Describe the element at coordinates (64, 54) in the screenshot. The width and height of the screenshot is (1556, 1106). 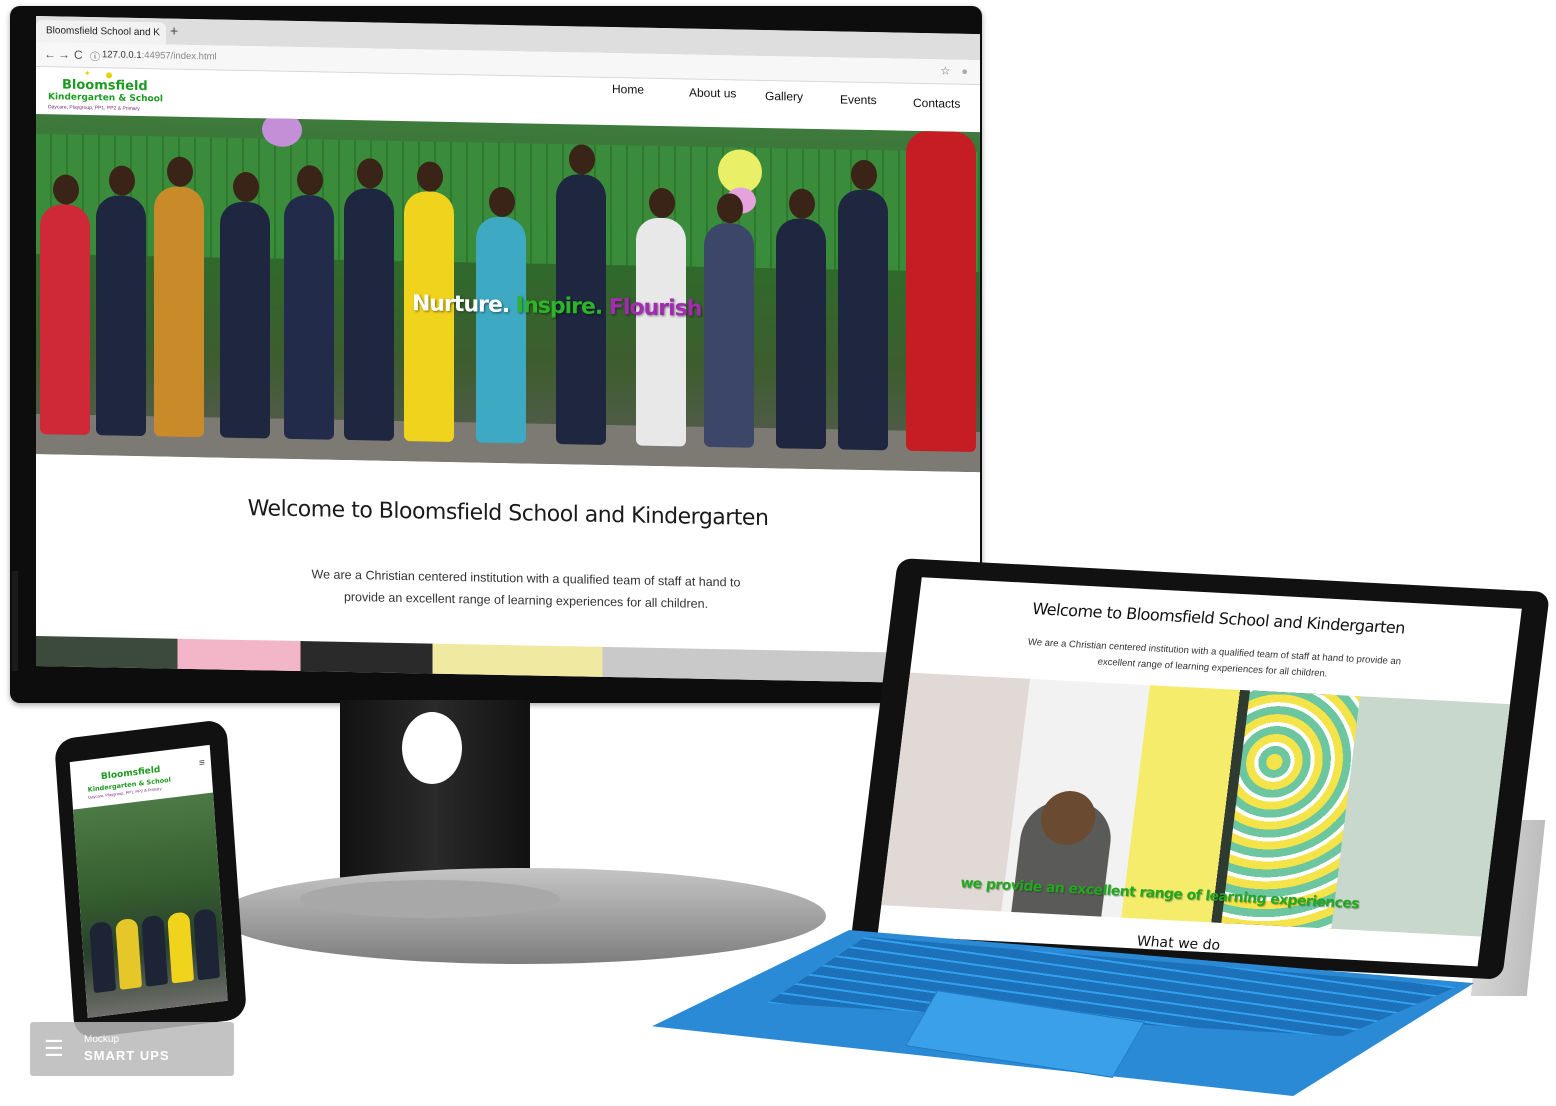
I see `forward-arrow-icon: →` at that location.